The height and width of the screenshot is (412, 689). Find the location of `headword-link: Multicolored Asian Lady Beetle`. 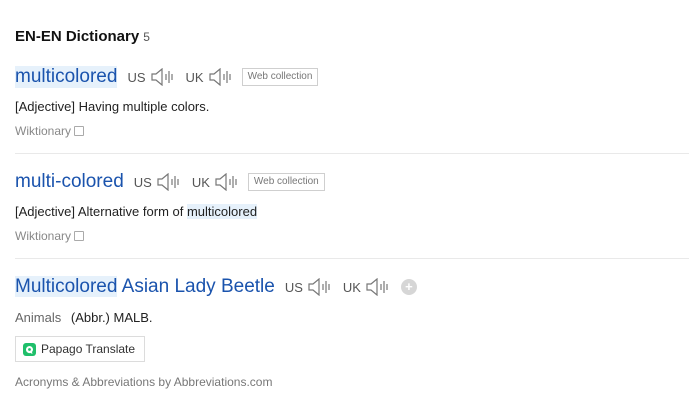

headword-link: Multicolored Asian Lady Beetle is located at coordinates (145, 287).